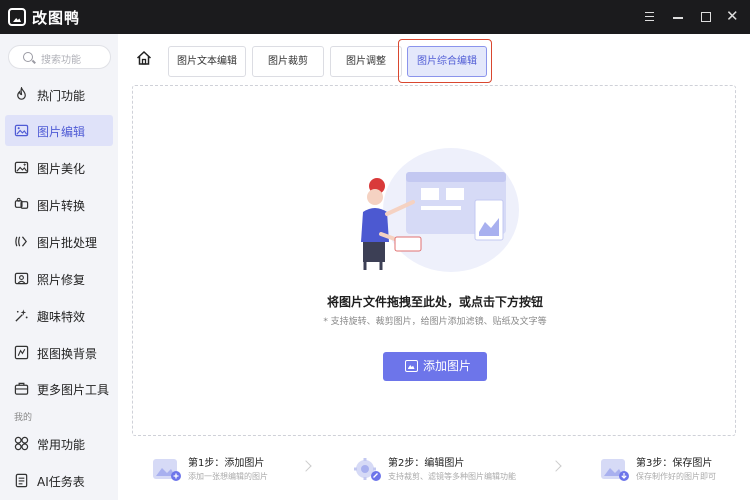  Describe the element at coordinates (228, 476) in the screenshot. I see `step-desc: 添加一张想编辑的图片` at that location.